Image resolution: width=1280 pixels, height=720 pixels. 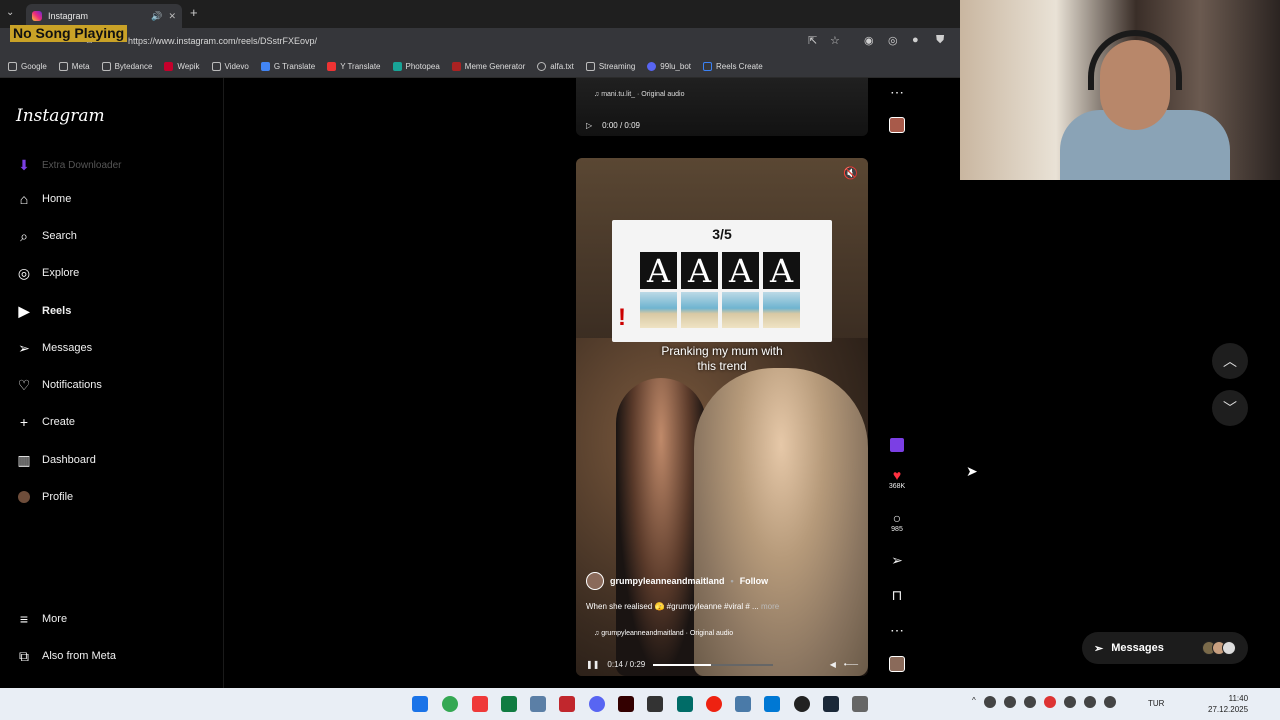 I want to click on extension-icon: ◎, so click(x=893, y=40).